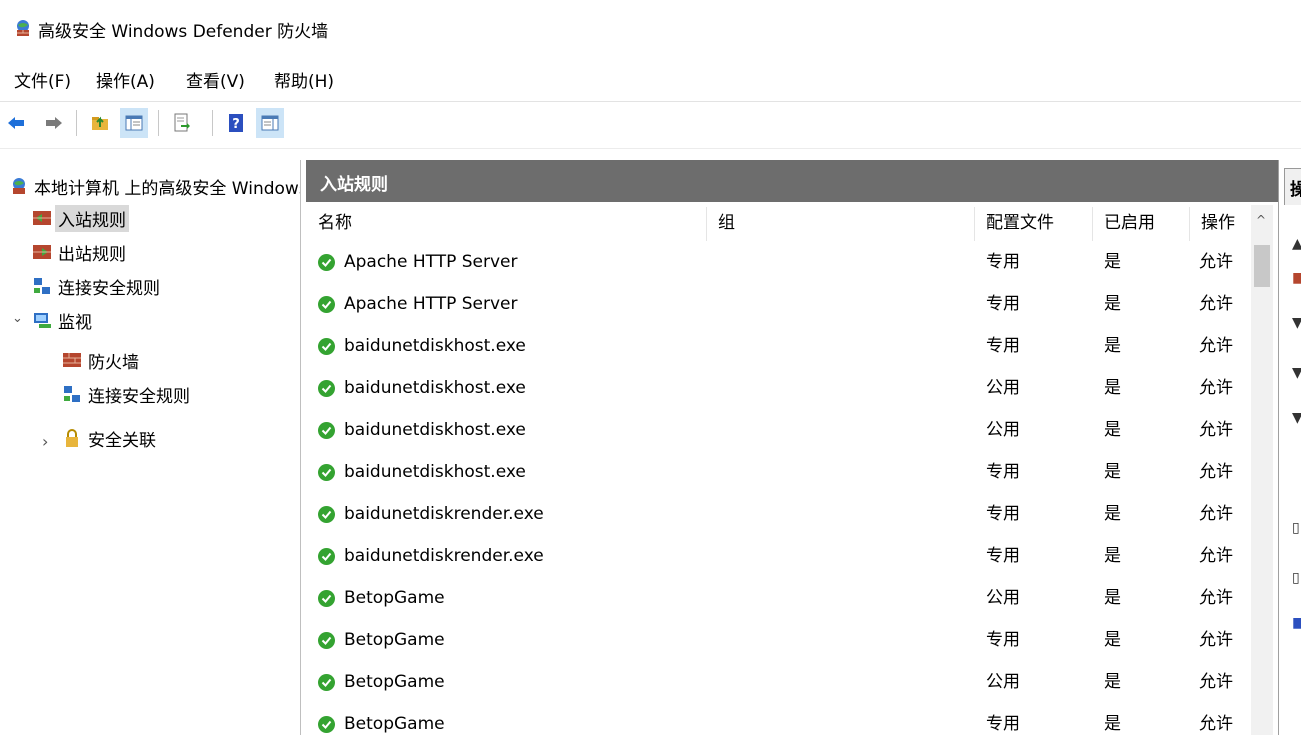 The width and height of the screenshot is (1301, 735). I want to click on tree-item-connection-security-rules: 连接安全规则, so click(96, 286).